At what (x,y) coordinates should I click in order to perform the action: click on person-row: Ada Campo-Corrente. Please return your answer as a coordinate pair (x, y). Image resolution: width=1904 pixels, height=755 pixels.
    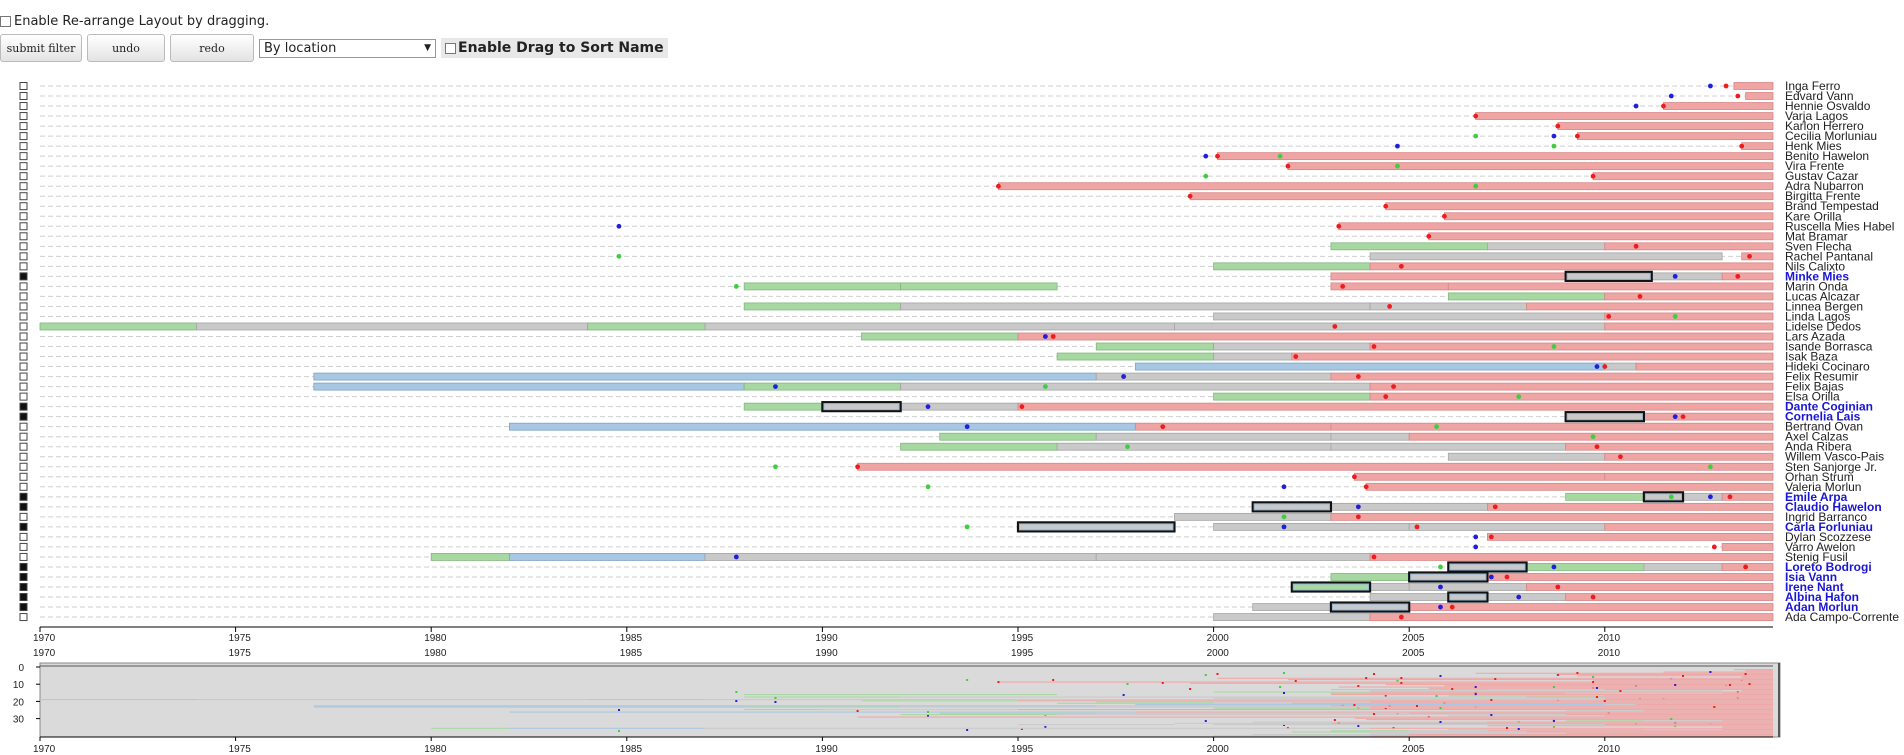
    Looking at the image, I should click on (959, 617).